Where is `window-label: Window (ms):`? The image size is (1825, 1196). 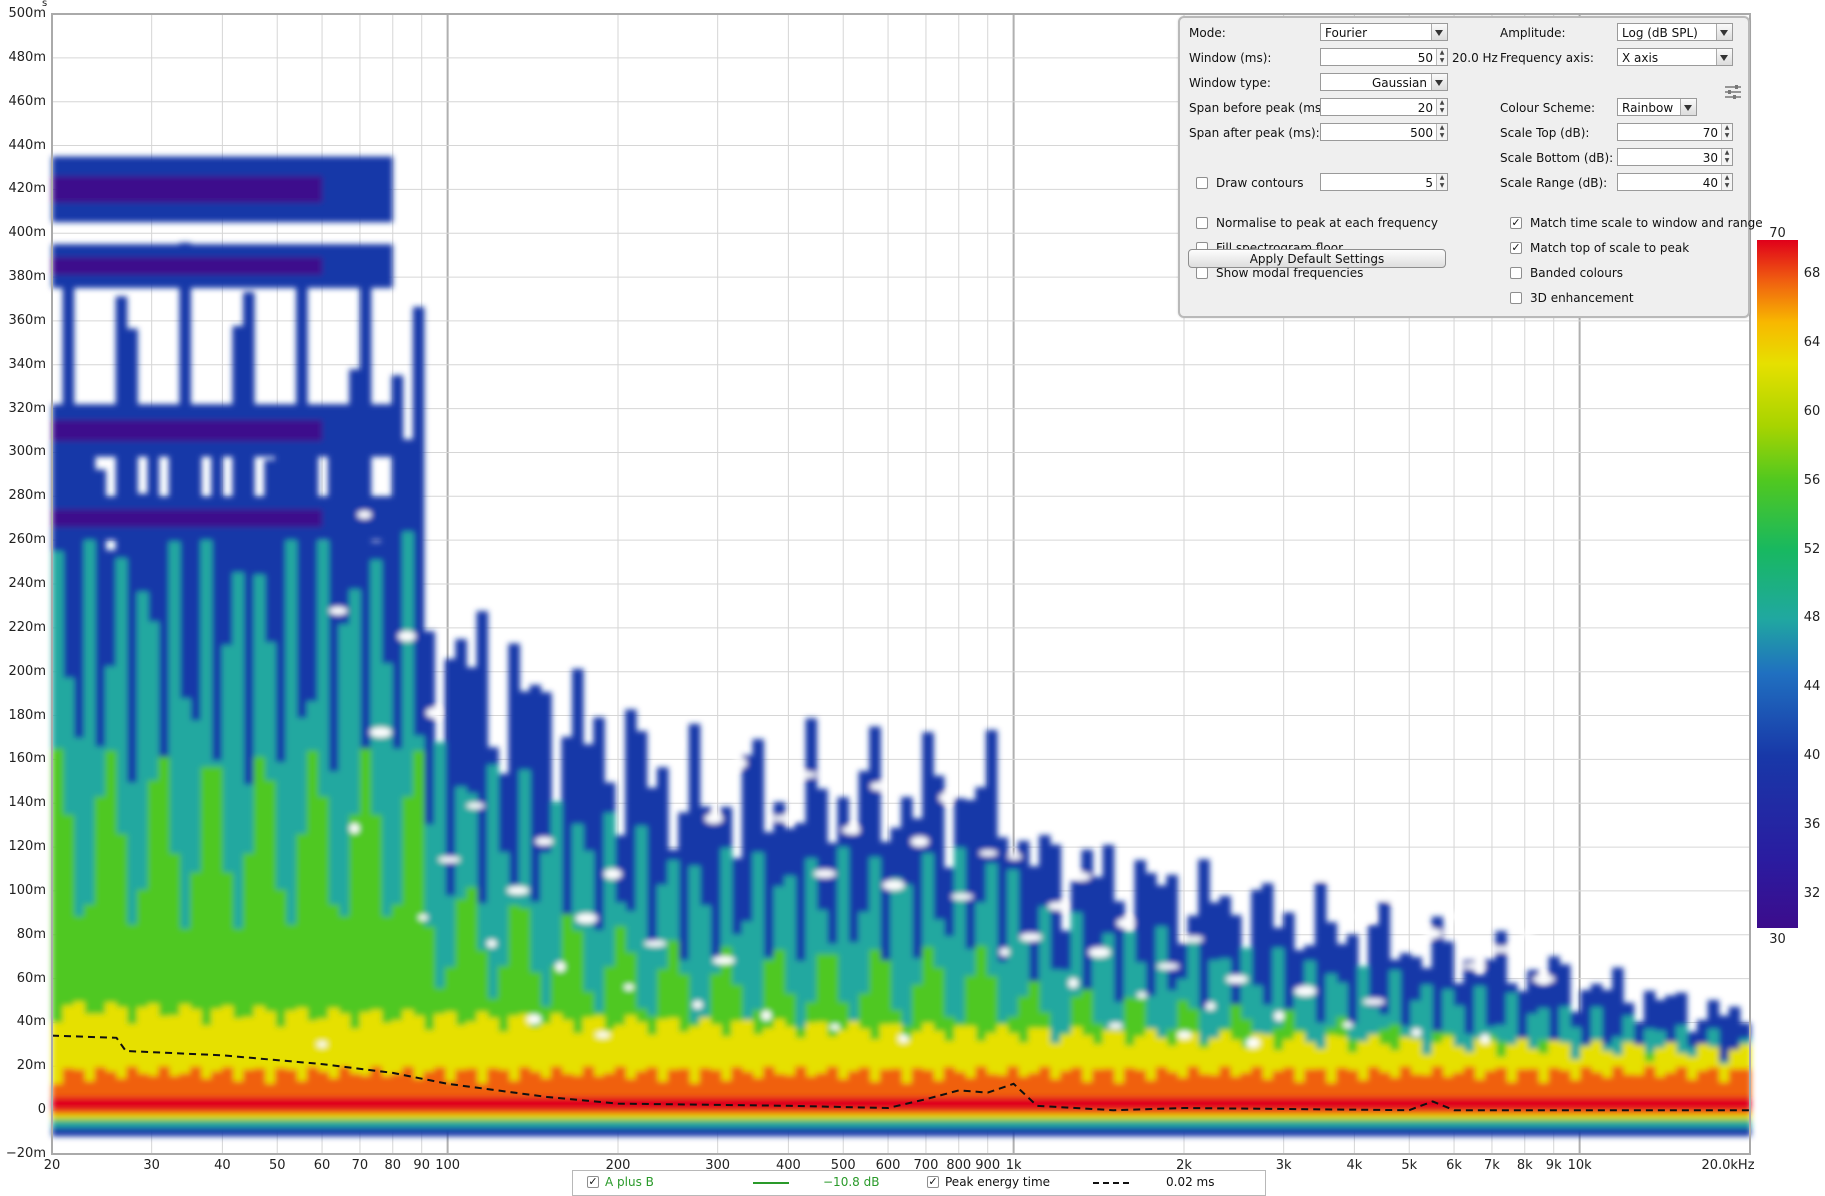 window-label: Window (ms): is located at coordinates (1230, 58).